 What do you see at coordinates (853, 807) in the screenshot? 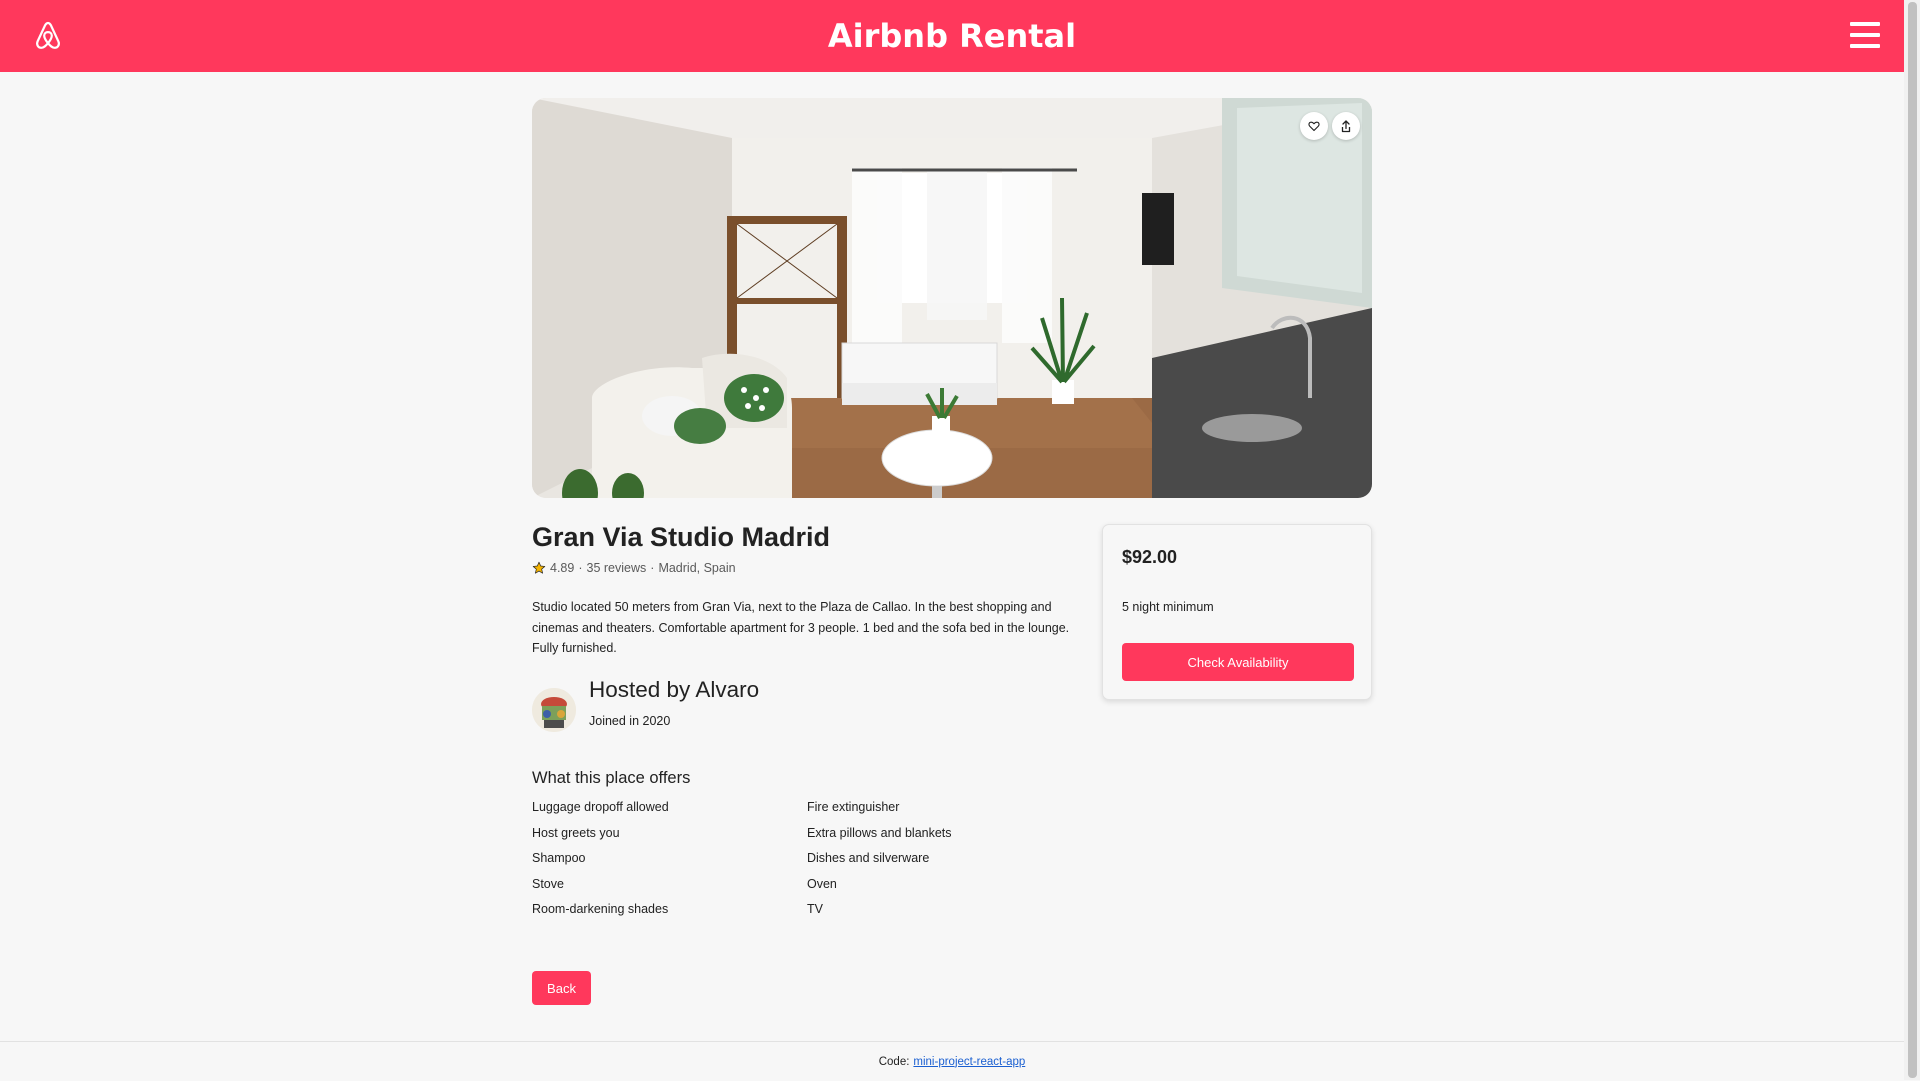
I see `amenity-item: Fire extinguisher` at bounding box center [853, 807].